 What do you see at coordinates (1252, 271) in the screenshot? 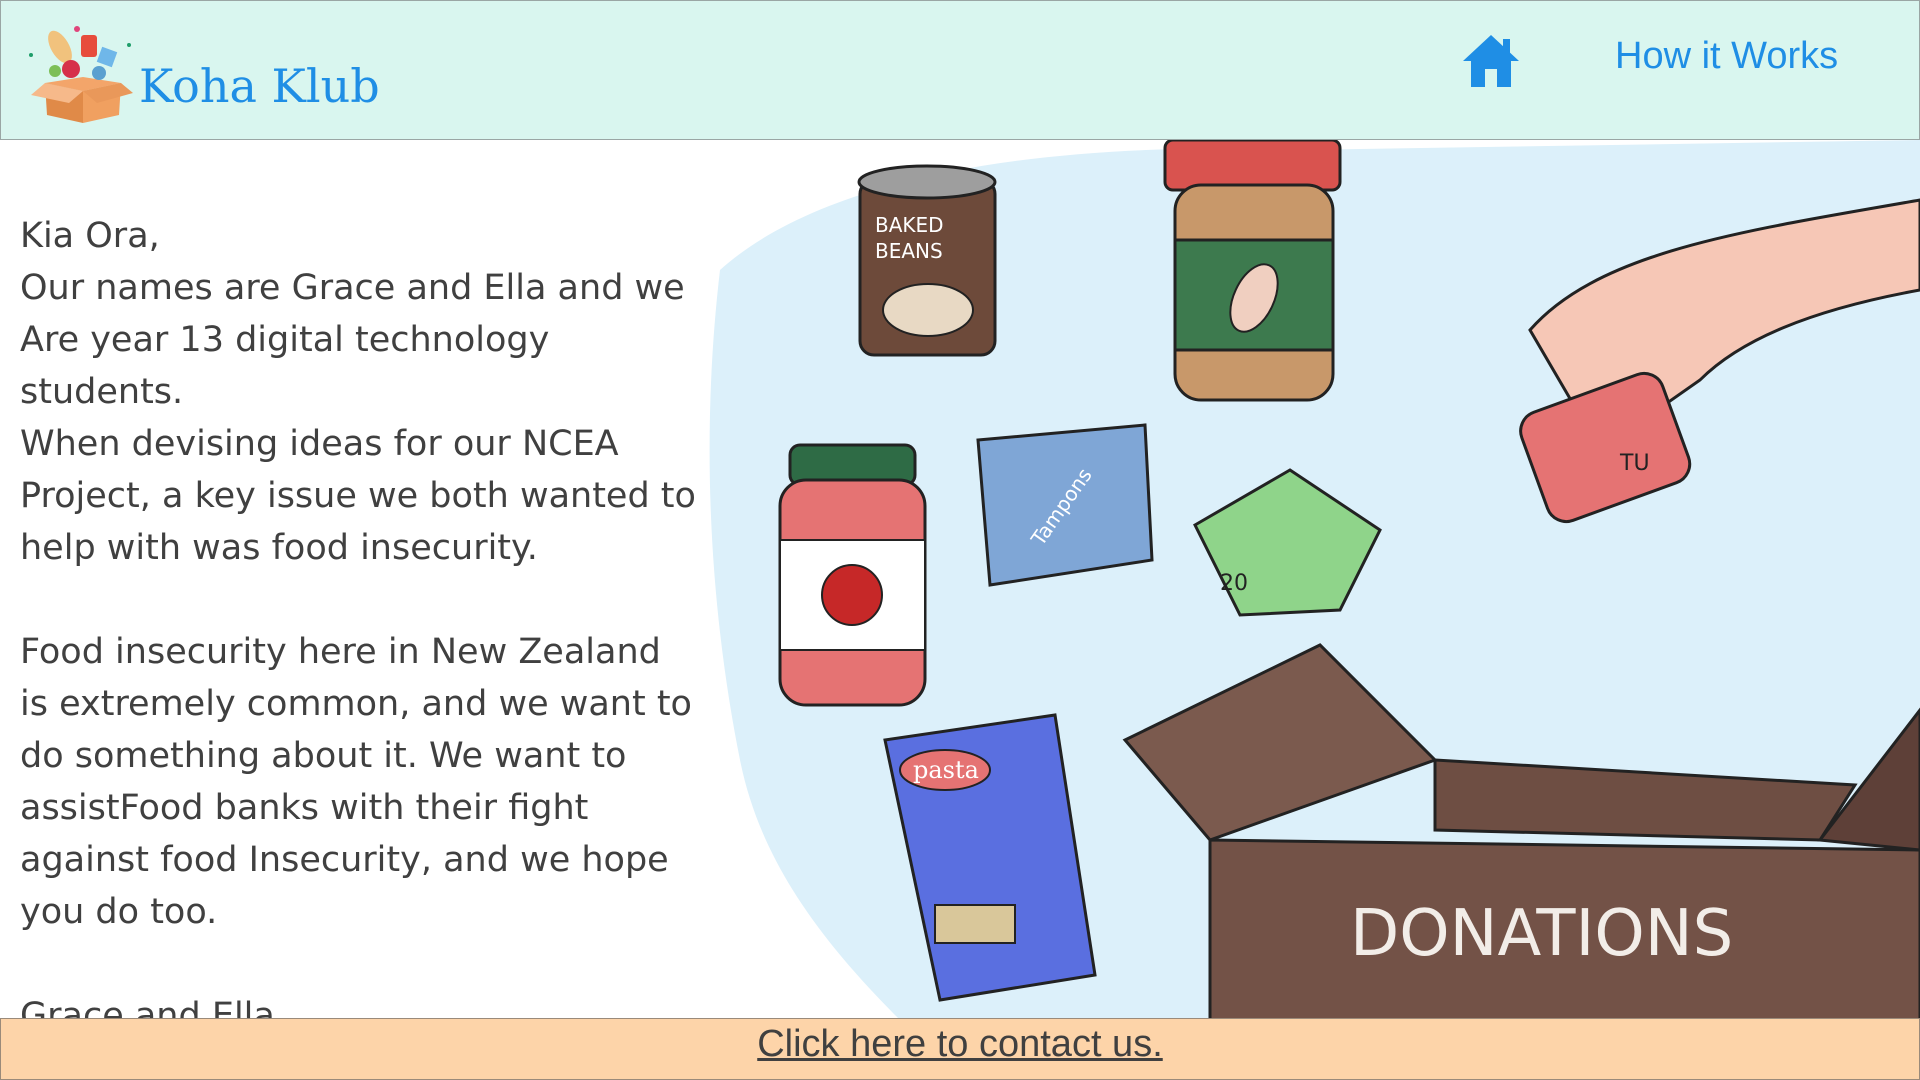
I see `peanut-butter-jar` at bounding box center [1252, 271].